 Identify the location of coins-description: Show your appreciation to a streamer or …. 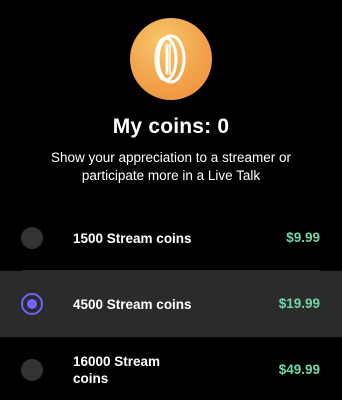
(171, 166).